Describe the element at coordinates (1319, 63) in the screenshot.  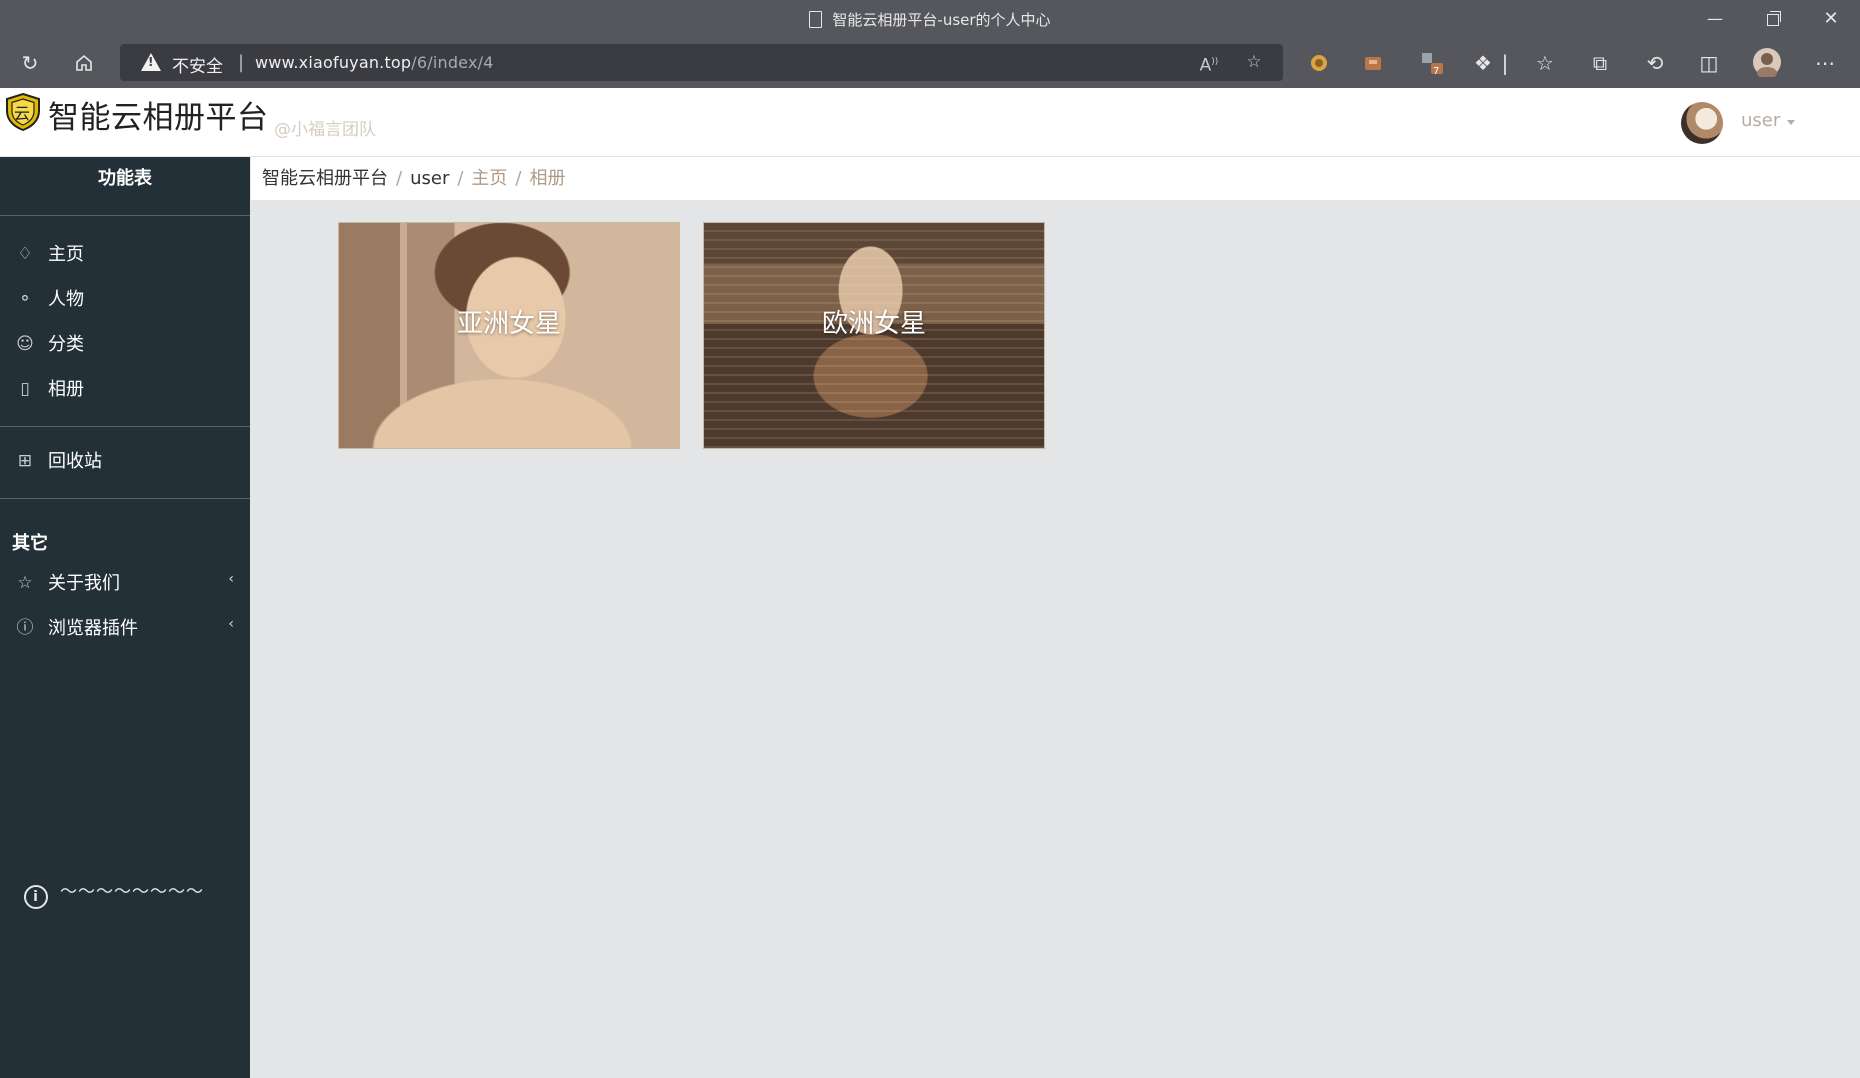
I see `extension-coin-icon` at that location.